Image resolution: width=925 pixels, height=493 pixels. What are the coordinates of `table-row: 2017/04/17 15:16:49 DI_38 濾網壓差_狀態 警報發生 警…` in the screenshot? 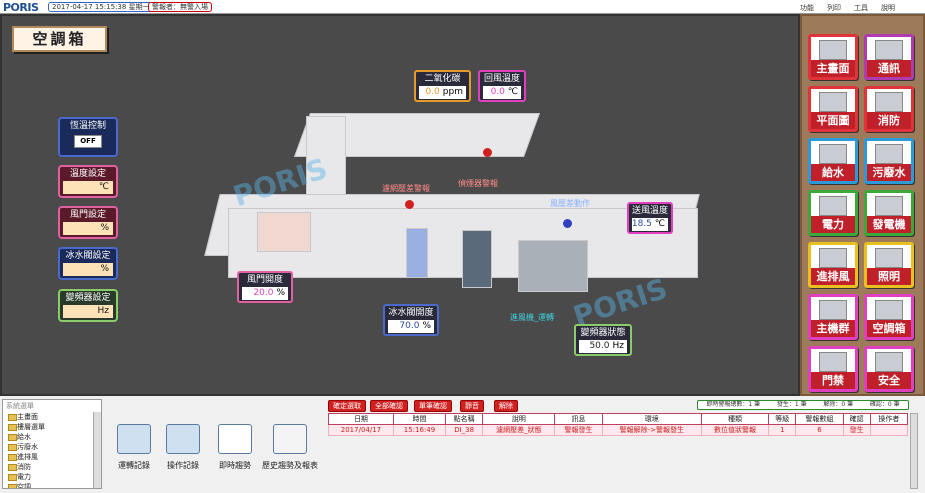 It's located at (618, 430).